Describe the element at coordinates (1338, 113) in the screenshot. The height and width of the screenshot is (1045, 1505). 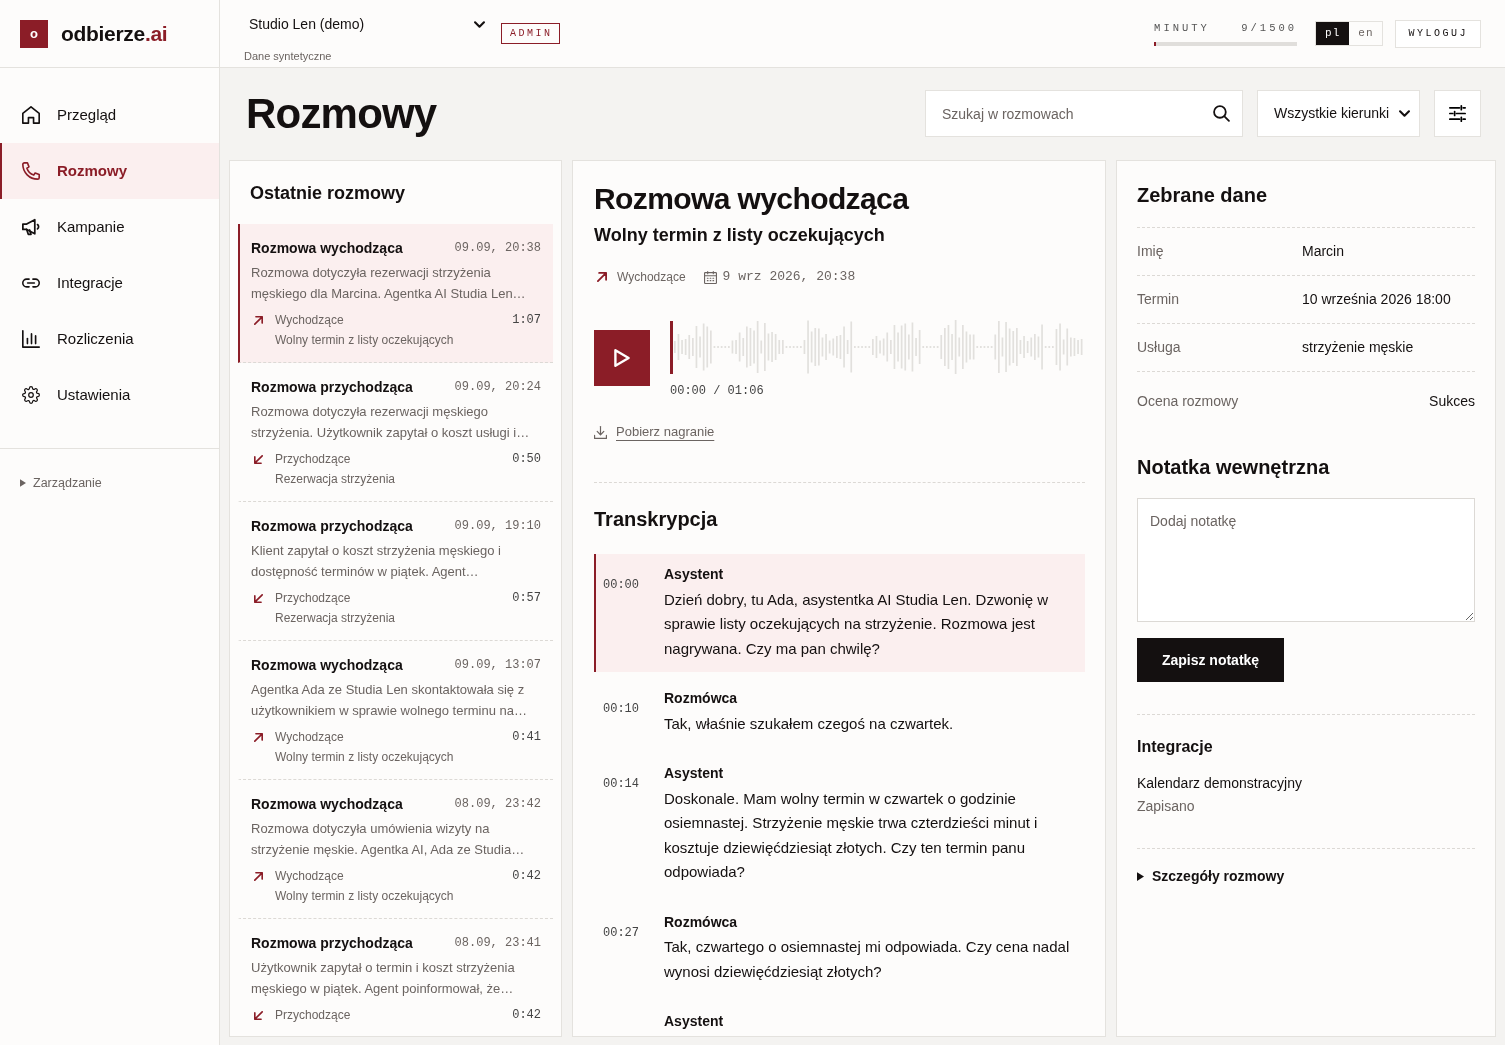
I see `direction-select: Wszystkie kierunki` at that location.